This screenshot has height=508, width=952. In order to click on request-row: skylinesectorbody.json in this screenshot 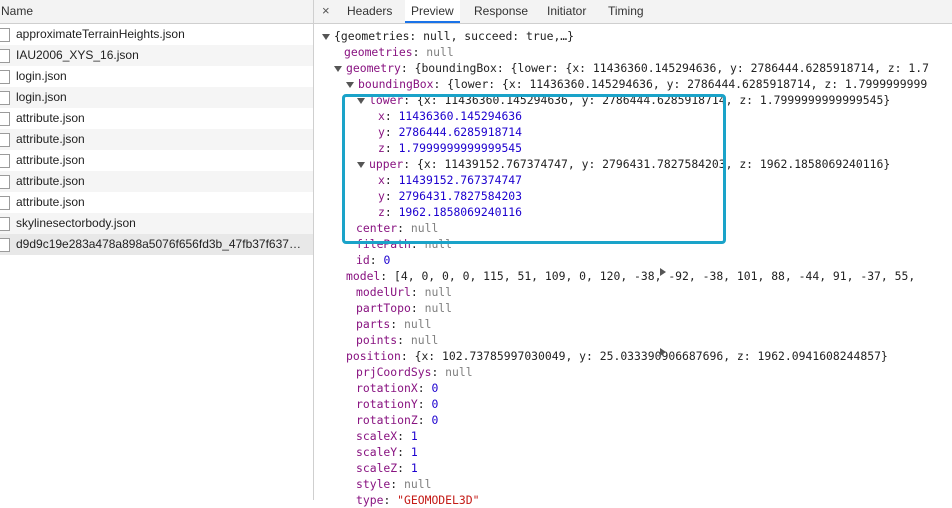, I will do `click(156, 223)`.